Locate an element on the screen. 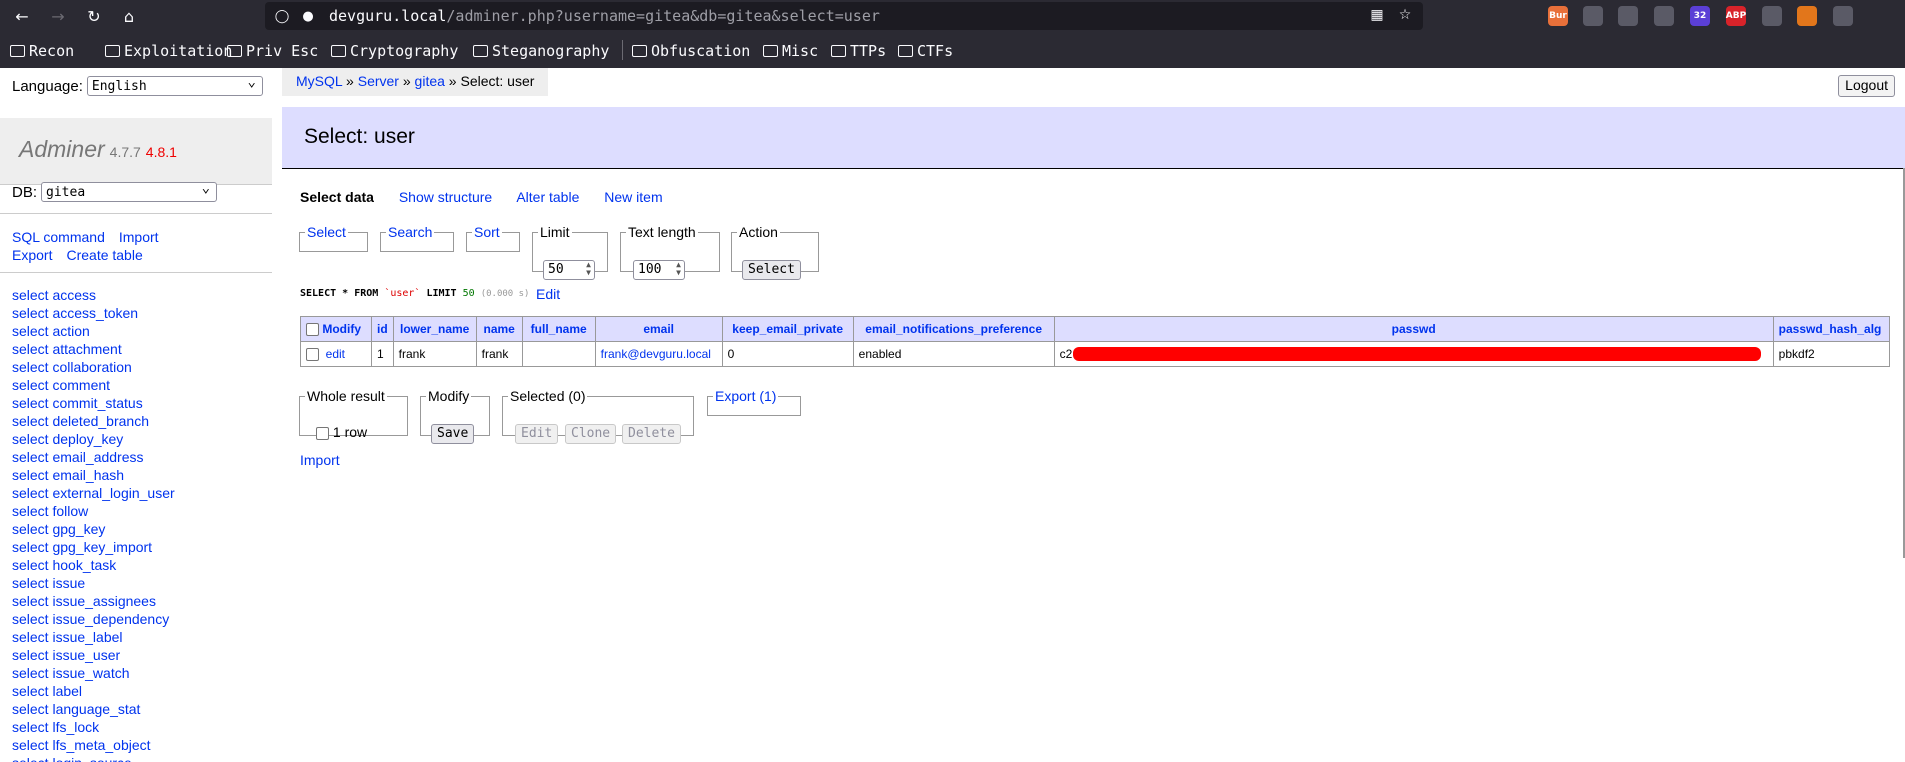 This screenshot has height=762, width=1905. column-header: passwd is located at coordinates (1413, 329).